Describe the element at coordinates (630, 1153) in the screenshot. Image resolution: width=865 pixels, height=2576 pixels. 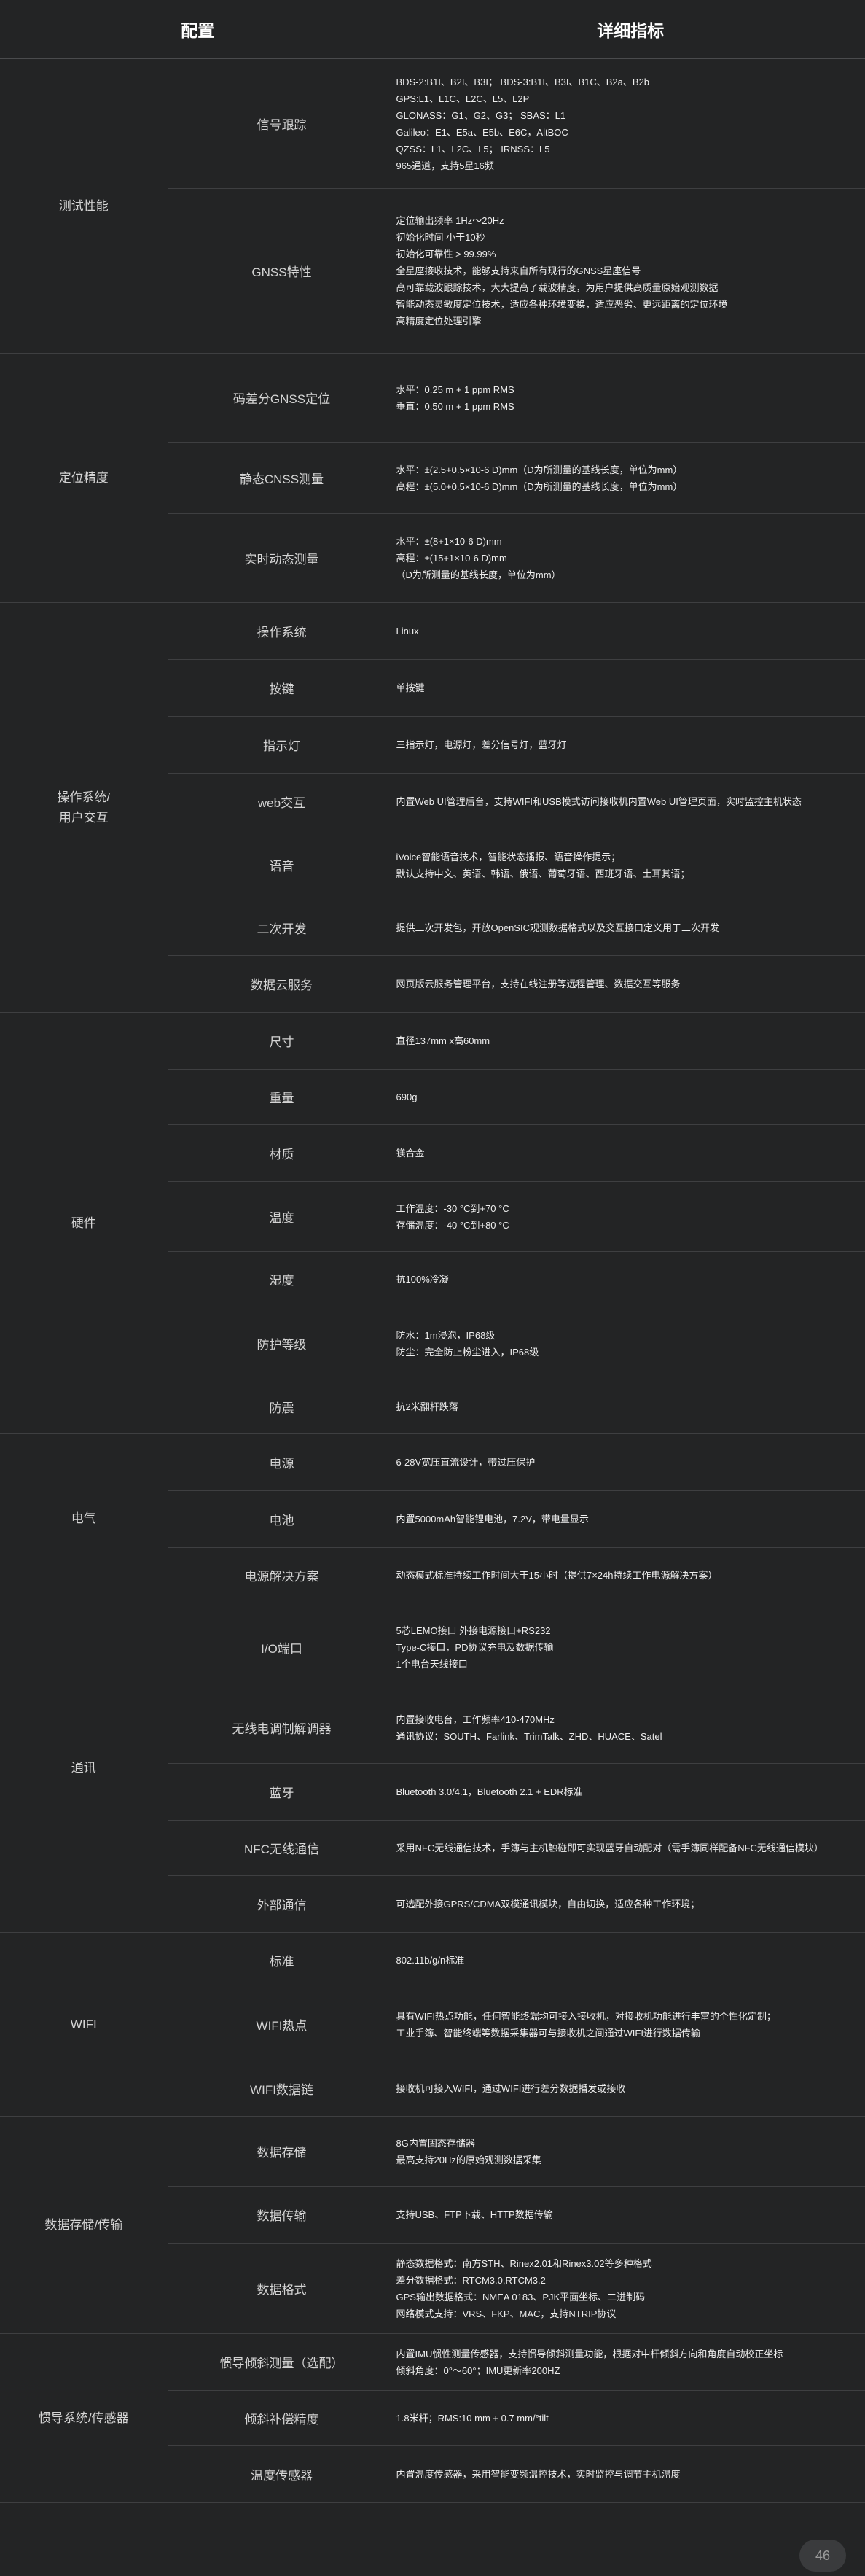
I see `item-detail: 镁合金` at that location.